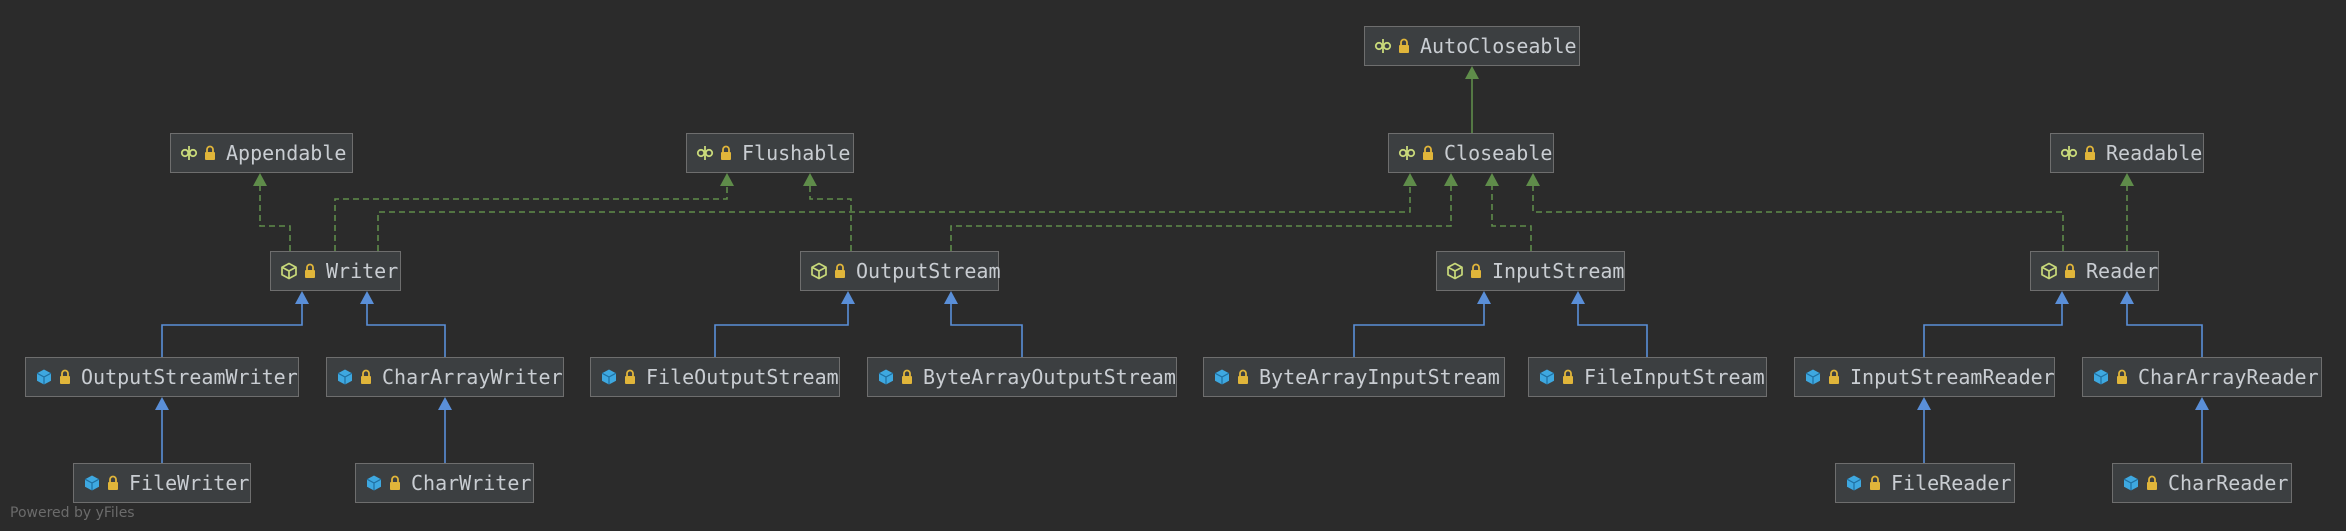 The image size is (2346, 531). I want to click on node-chararrayreader: CharArrayReader, so click(2202, 377).